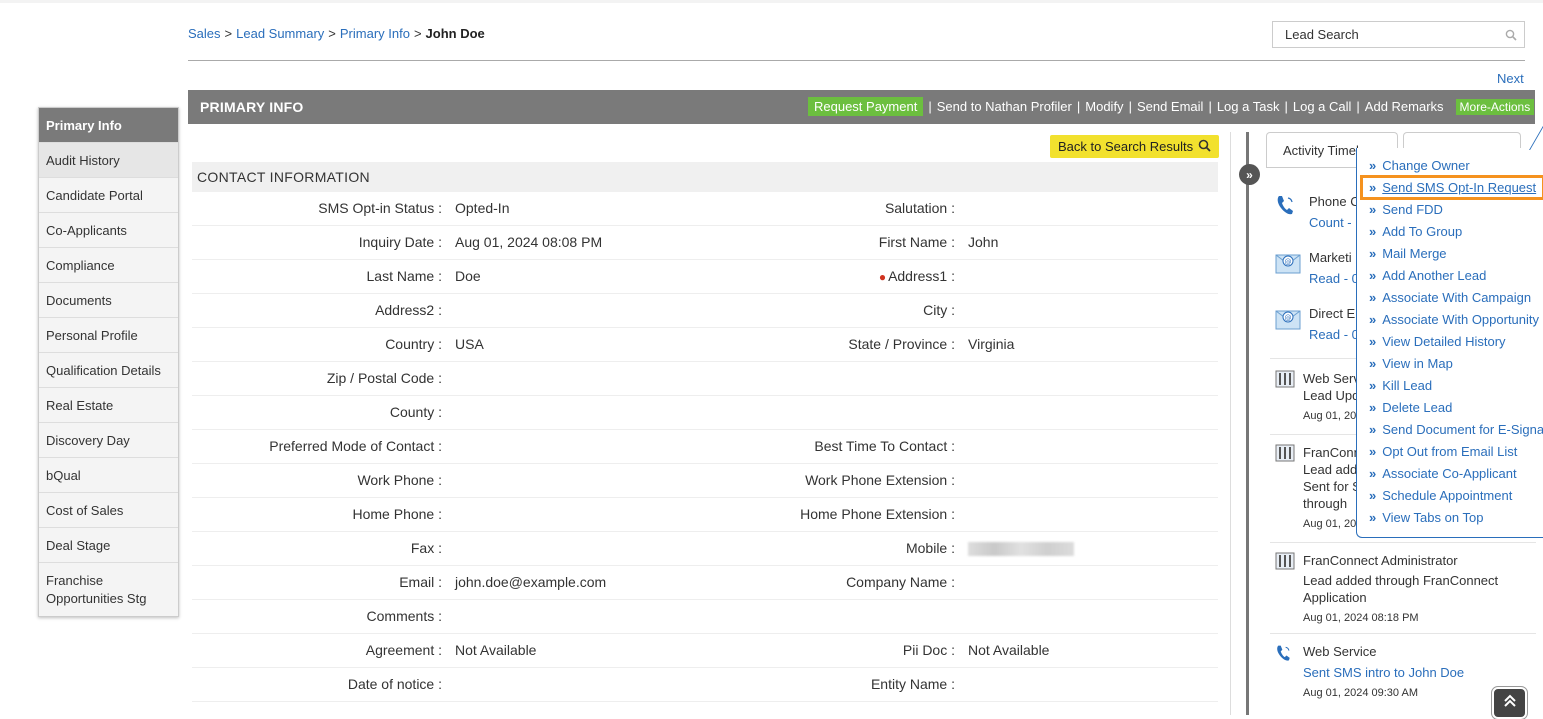 Image resolution: width=1543 pixels, height=719 pixels. Describe the element at coordinates (529, 242) in the screenshot. I see `field-value: Aug 01, 2024 08:08 PM` at that location.